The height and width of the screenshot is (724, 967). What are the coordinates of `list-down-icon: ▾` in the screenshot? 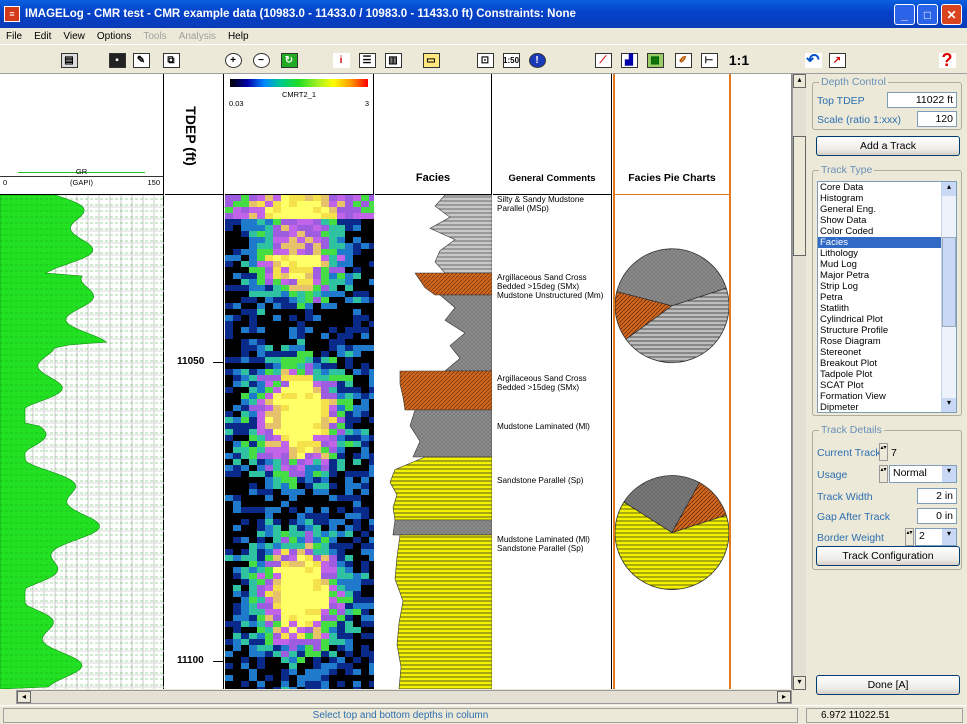 It's located at (949, 405).